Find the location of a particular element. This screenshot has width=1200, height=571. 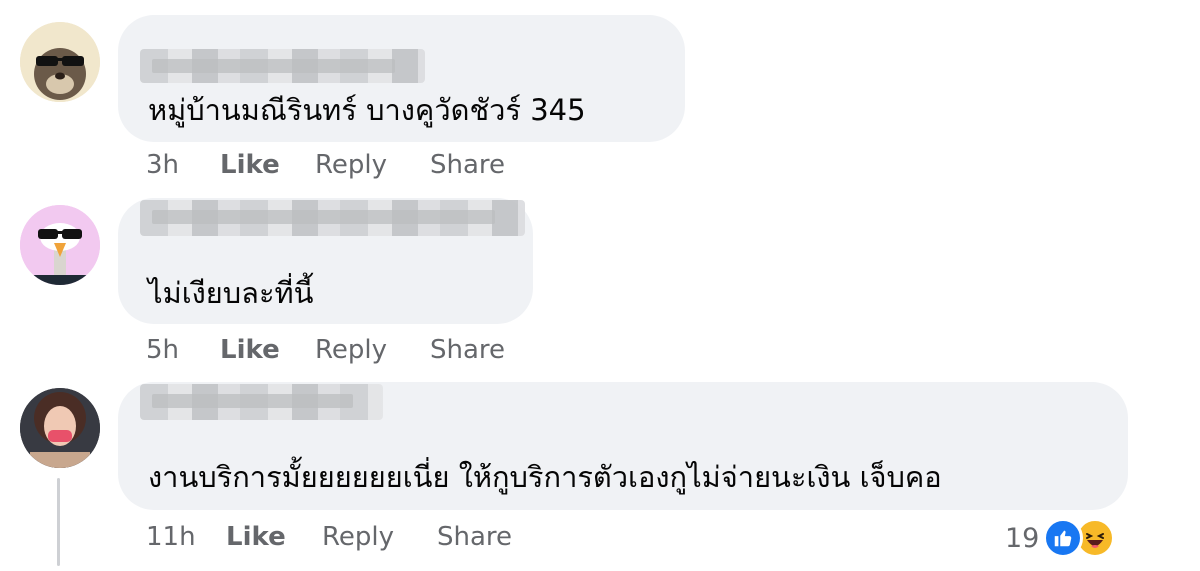

reaction-summary: 19 is located at coordinates (1060, 538).